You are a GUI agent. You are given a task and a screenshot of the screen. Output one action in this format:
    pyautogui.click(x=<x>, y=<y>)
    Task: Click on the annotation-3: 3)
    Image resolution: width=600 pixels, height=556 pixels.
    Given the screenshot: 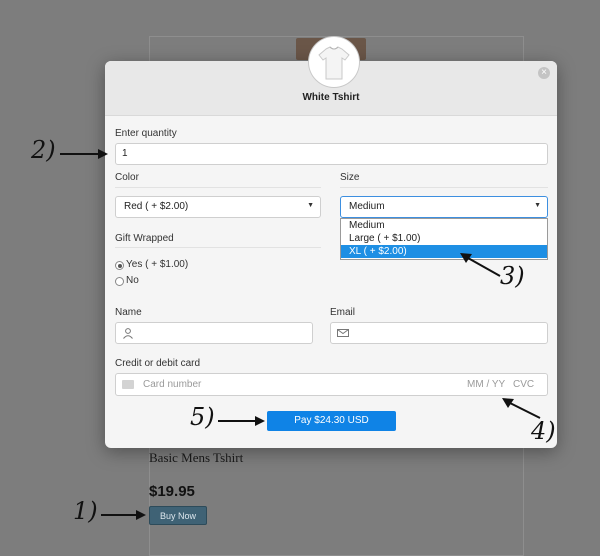 What is the action you would take?
    pyautogui.click(x=512, y=276)
    